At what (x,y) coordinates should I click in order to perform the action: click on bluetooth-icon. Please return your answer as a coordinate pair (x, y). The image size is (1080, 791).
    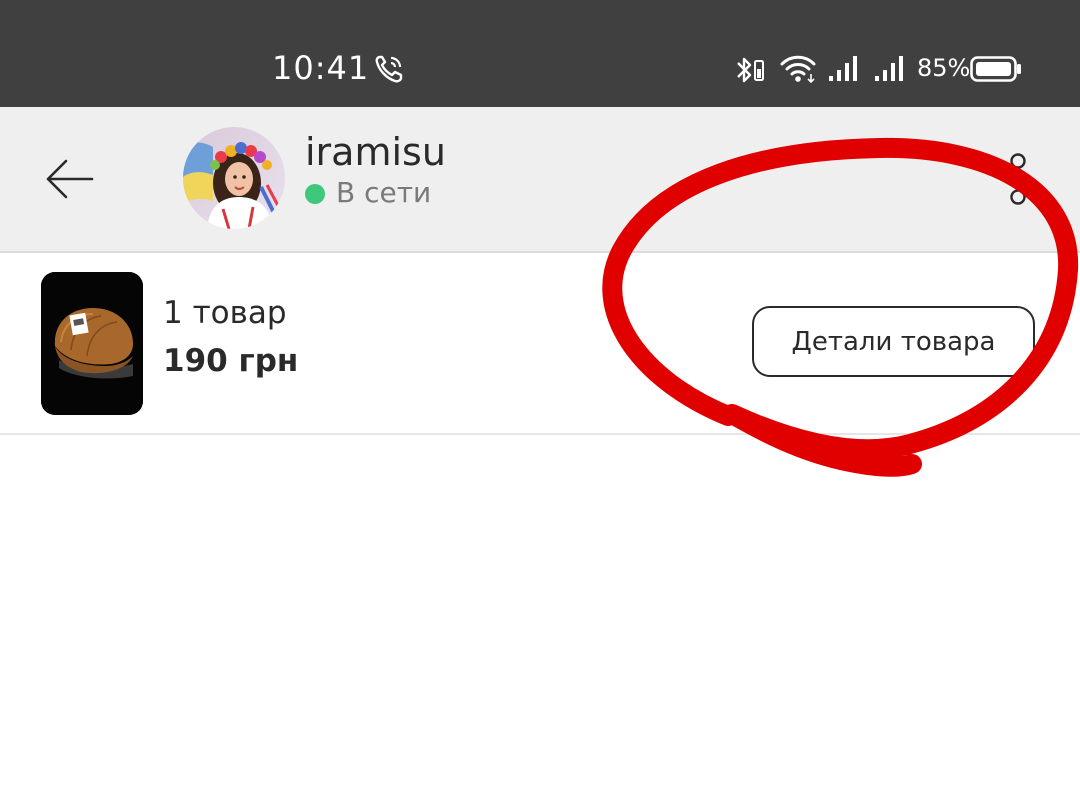
    Looking at the image, I should click on (750, 70).